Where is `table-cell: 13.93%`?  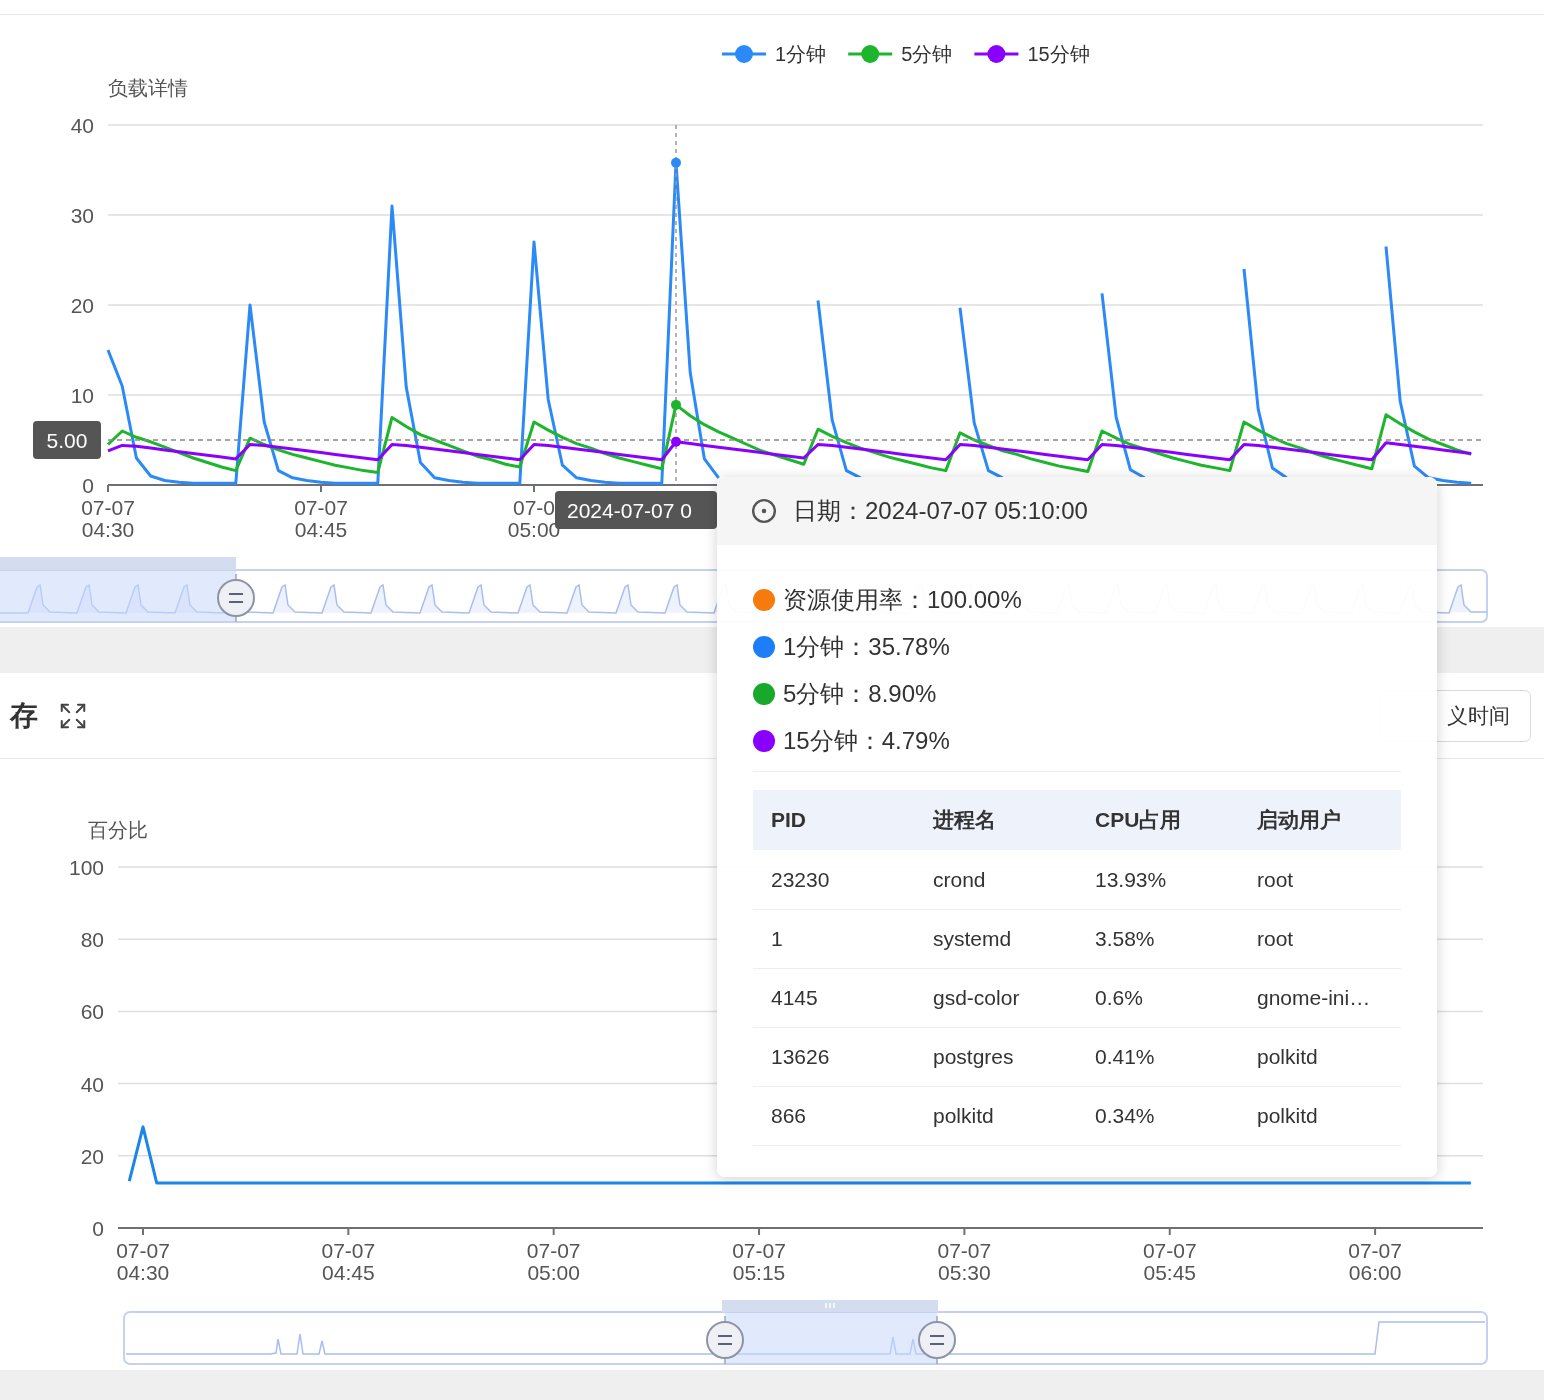 table-cell: 13.93% is located at coordinates (1158, 879).